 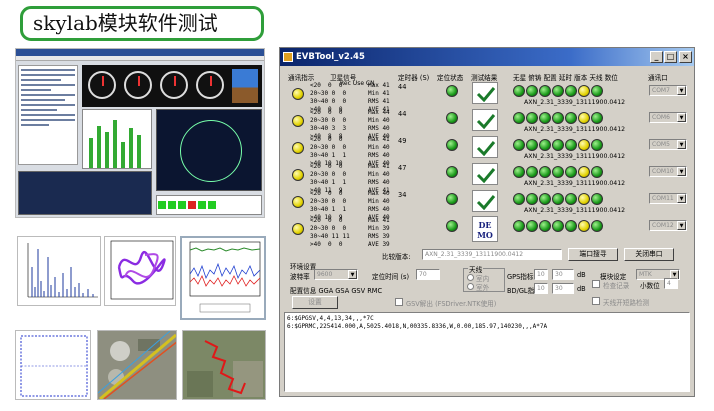 I want to click on scatter-thumbnail, so click(x=140, y=271).